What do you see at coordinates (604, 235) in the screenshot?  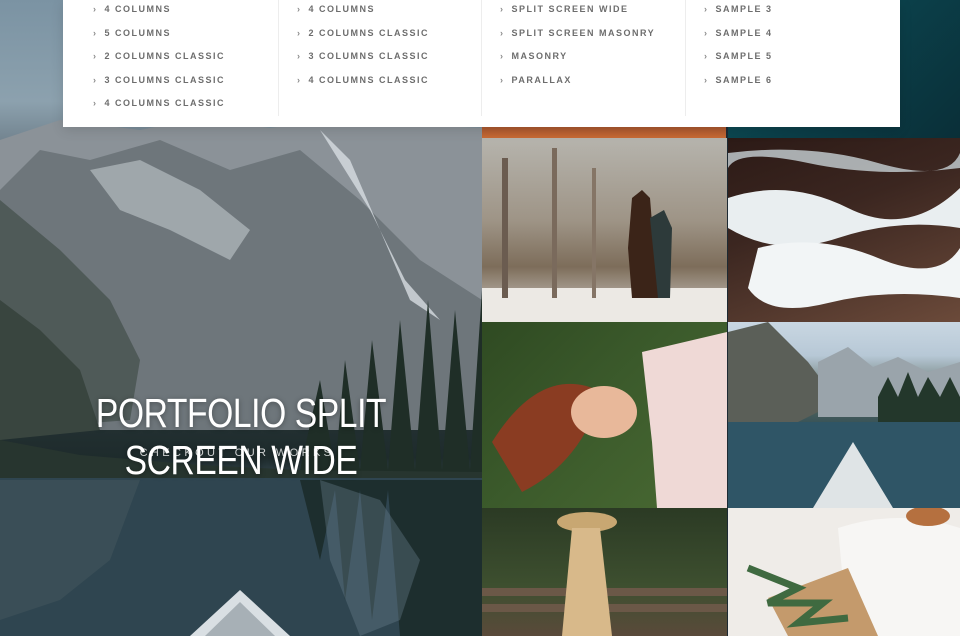 I see `horse-scene` at bounding box center [604, 235].